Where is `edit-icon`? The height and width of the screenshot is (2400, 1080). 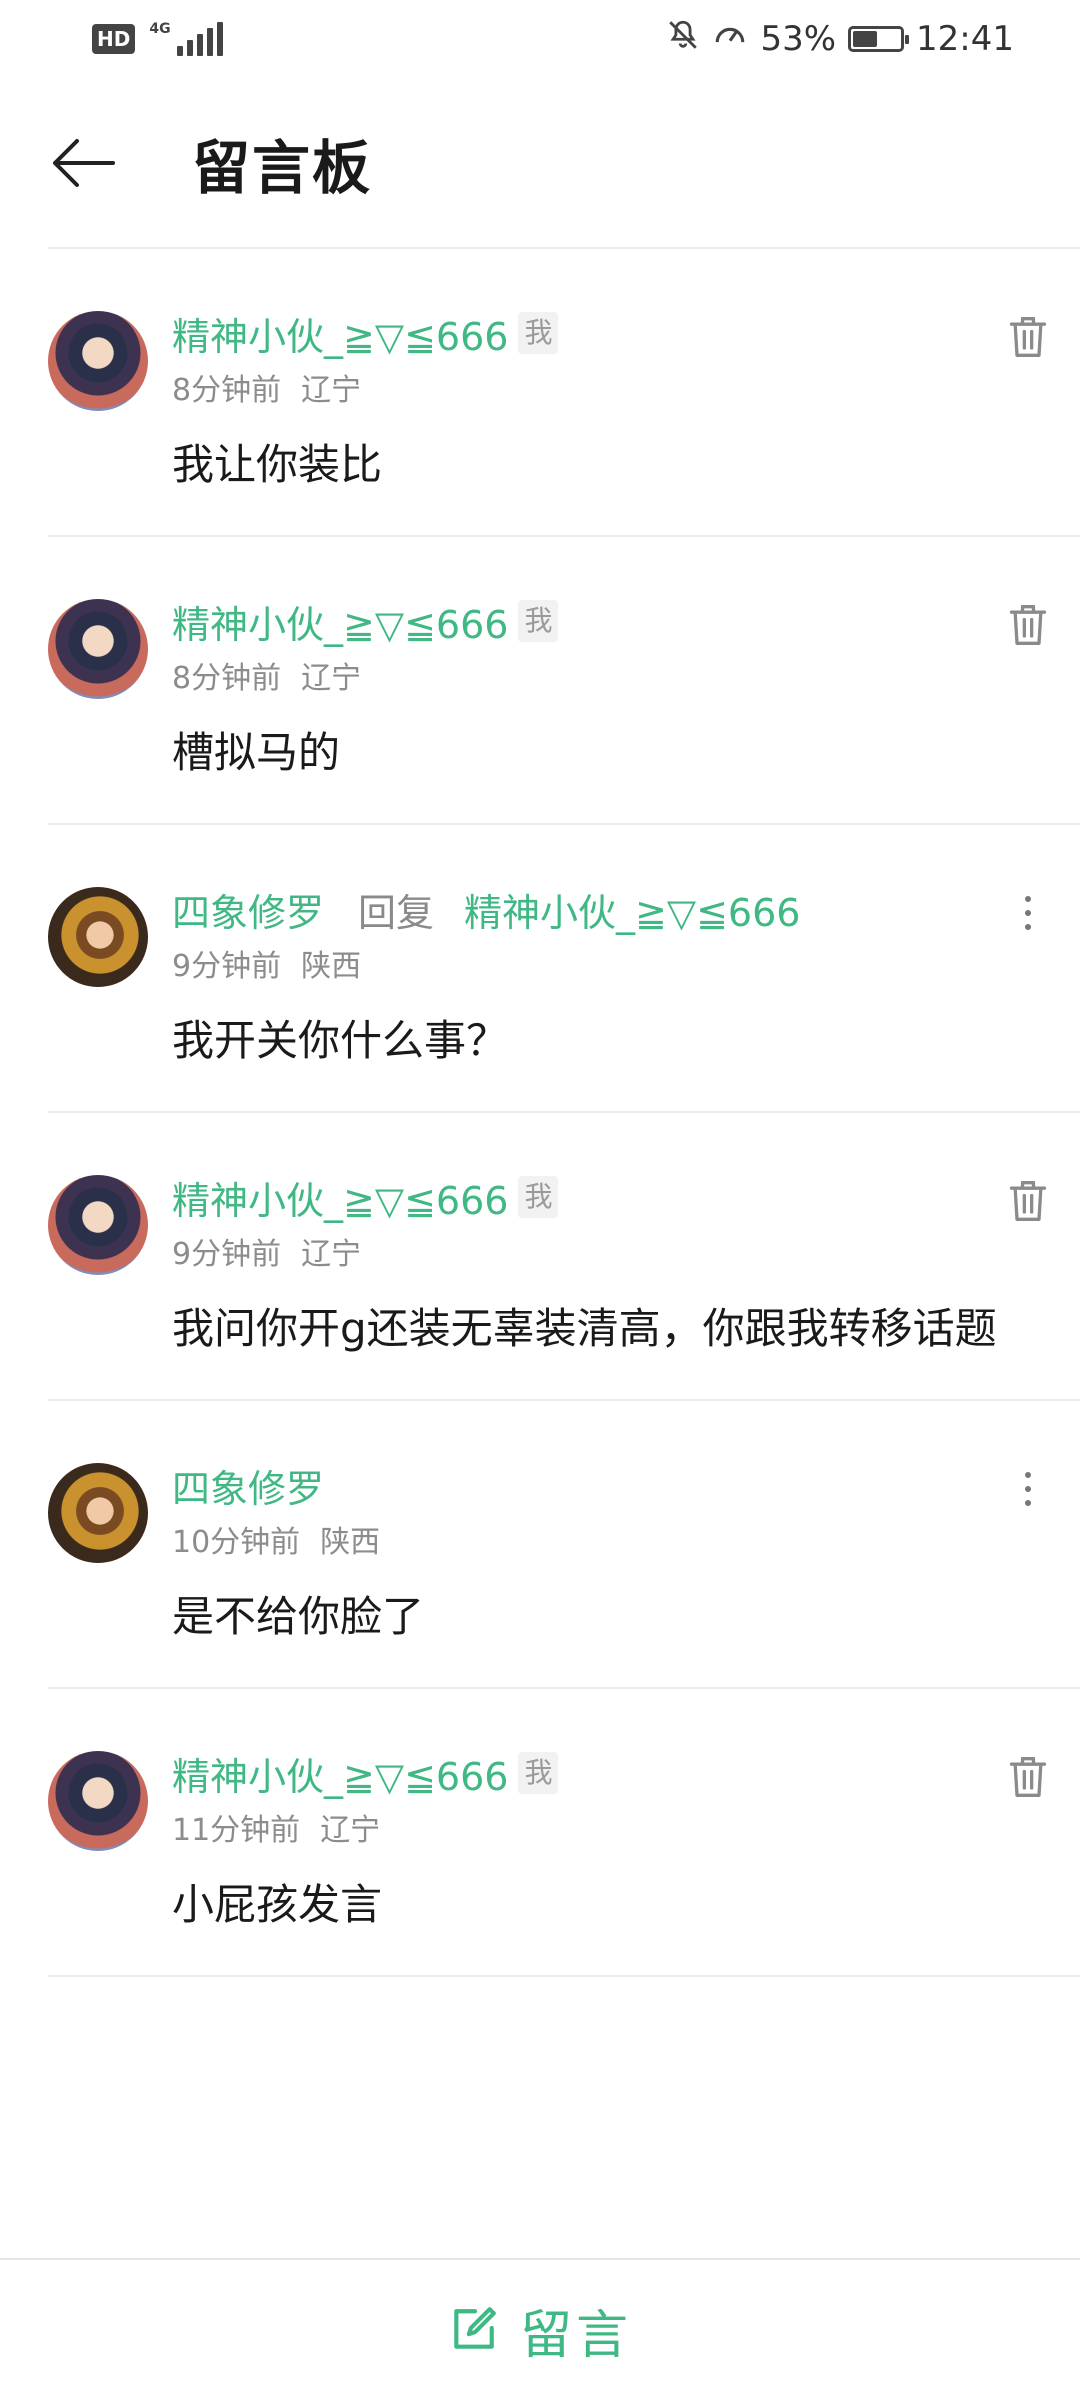
edit-icon is located at coordinates (475, 2328).